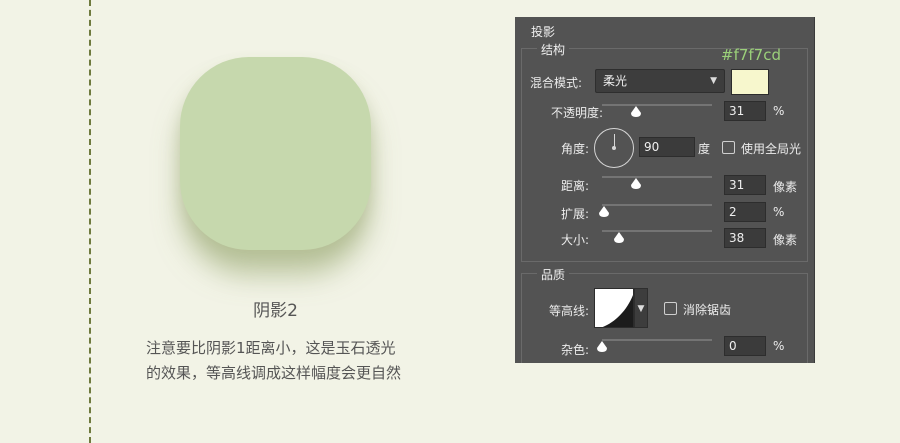 Image resolution: width=900 pixels, height=443 pixels. What do you see at coordinates (785, 240) in the screenshot?
I see `size-unit: 像素` at bounding box center [785, 240].